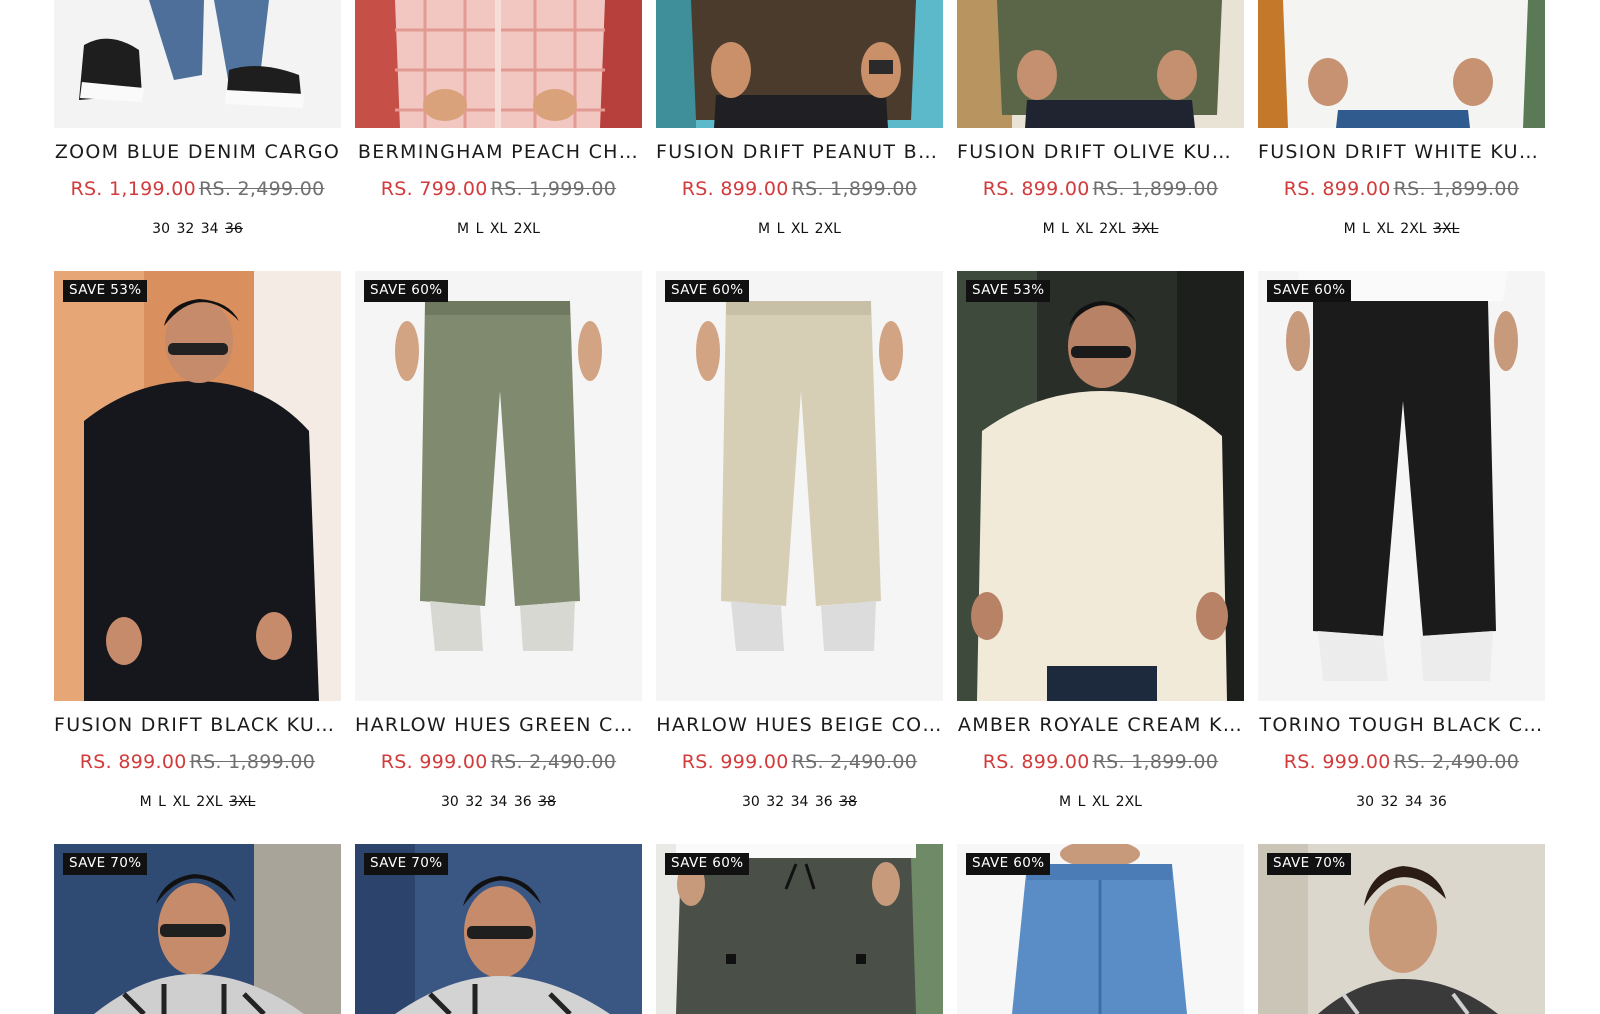 This screenshot has height=1014, width=1600. I want to click on size-list: M L XL 2XL, so click(799, 229).